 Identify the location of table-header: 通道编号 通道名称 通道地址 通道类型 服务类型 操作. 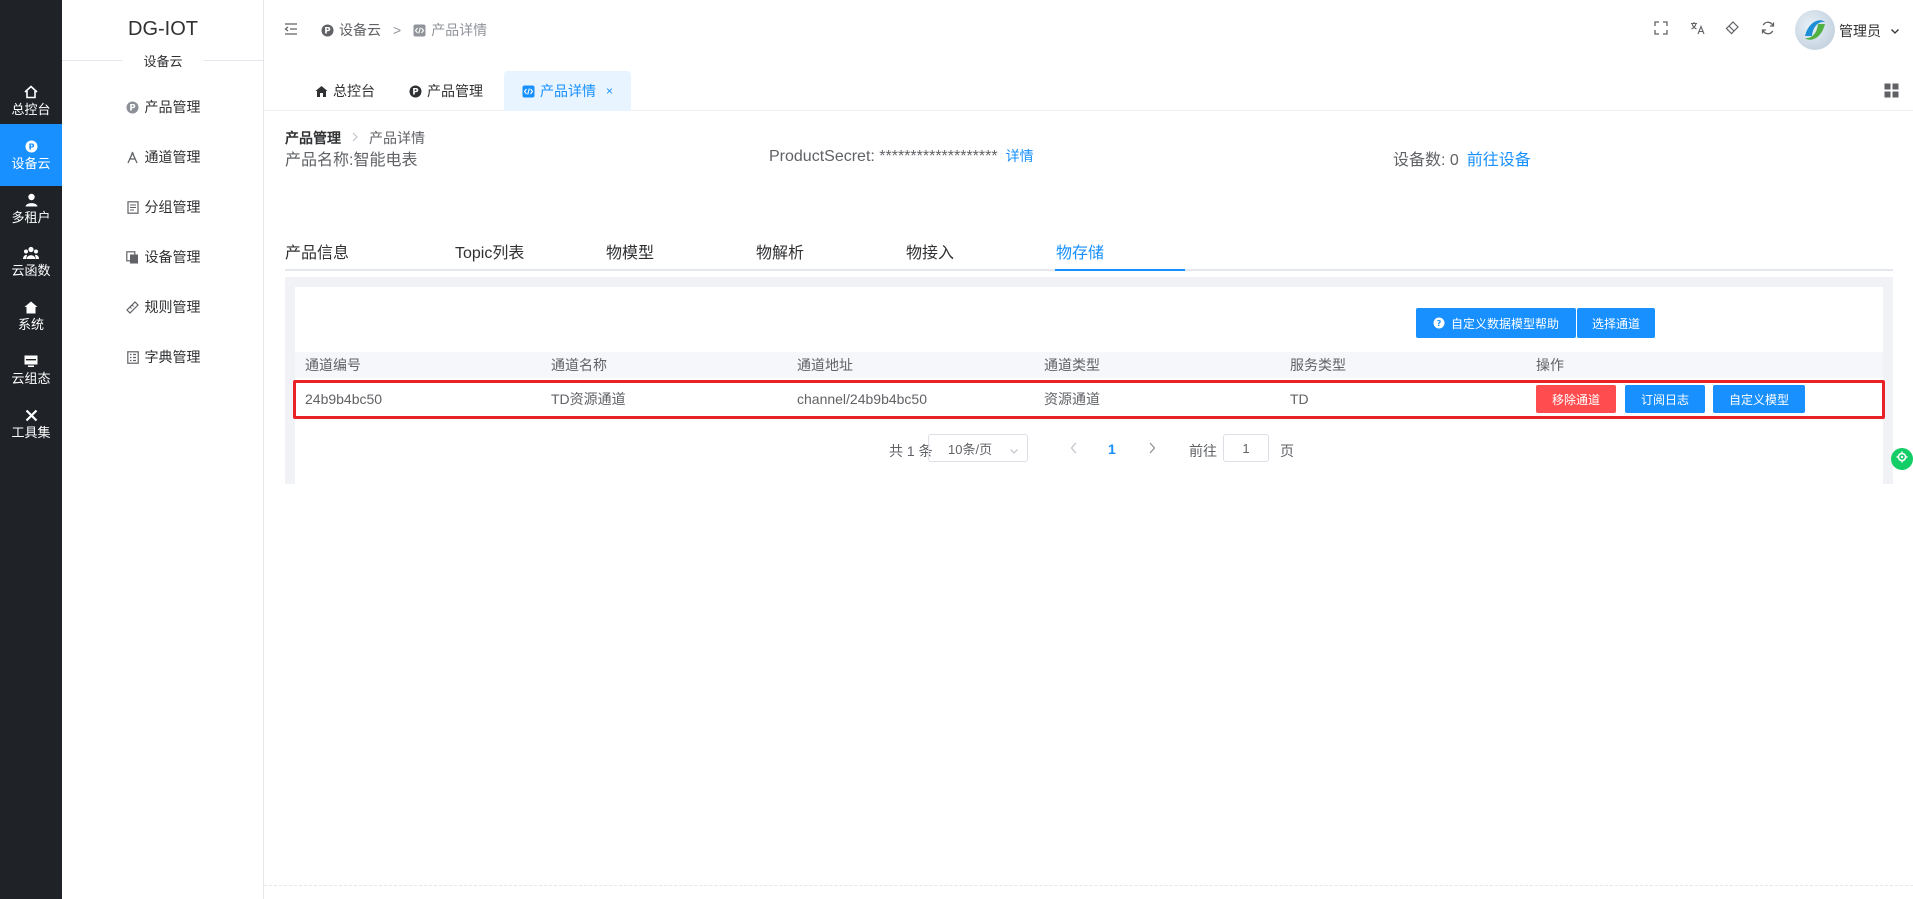
(1089, 365).